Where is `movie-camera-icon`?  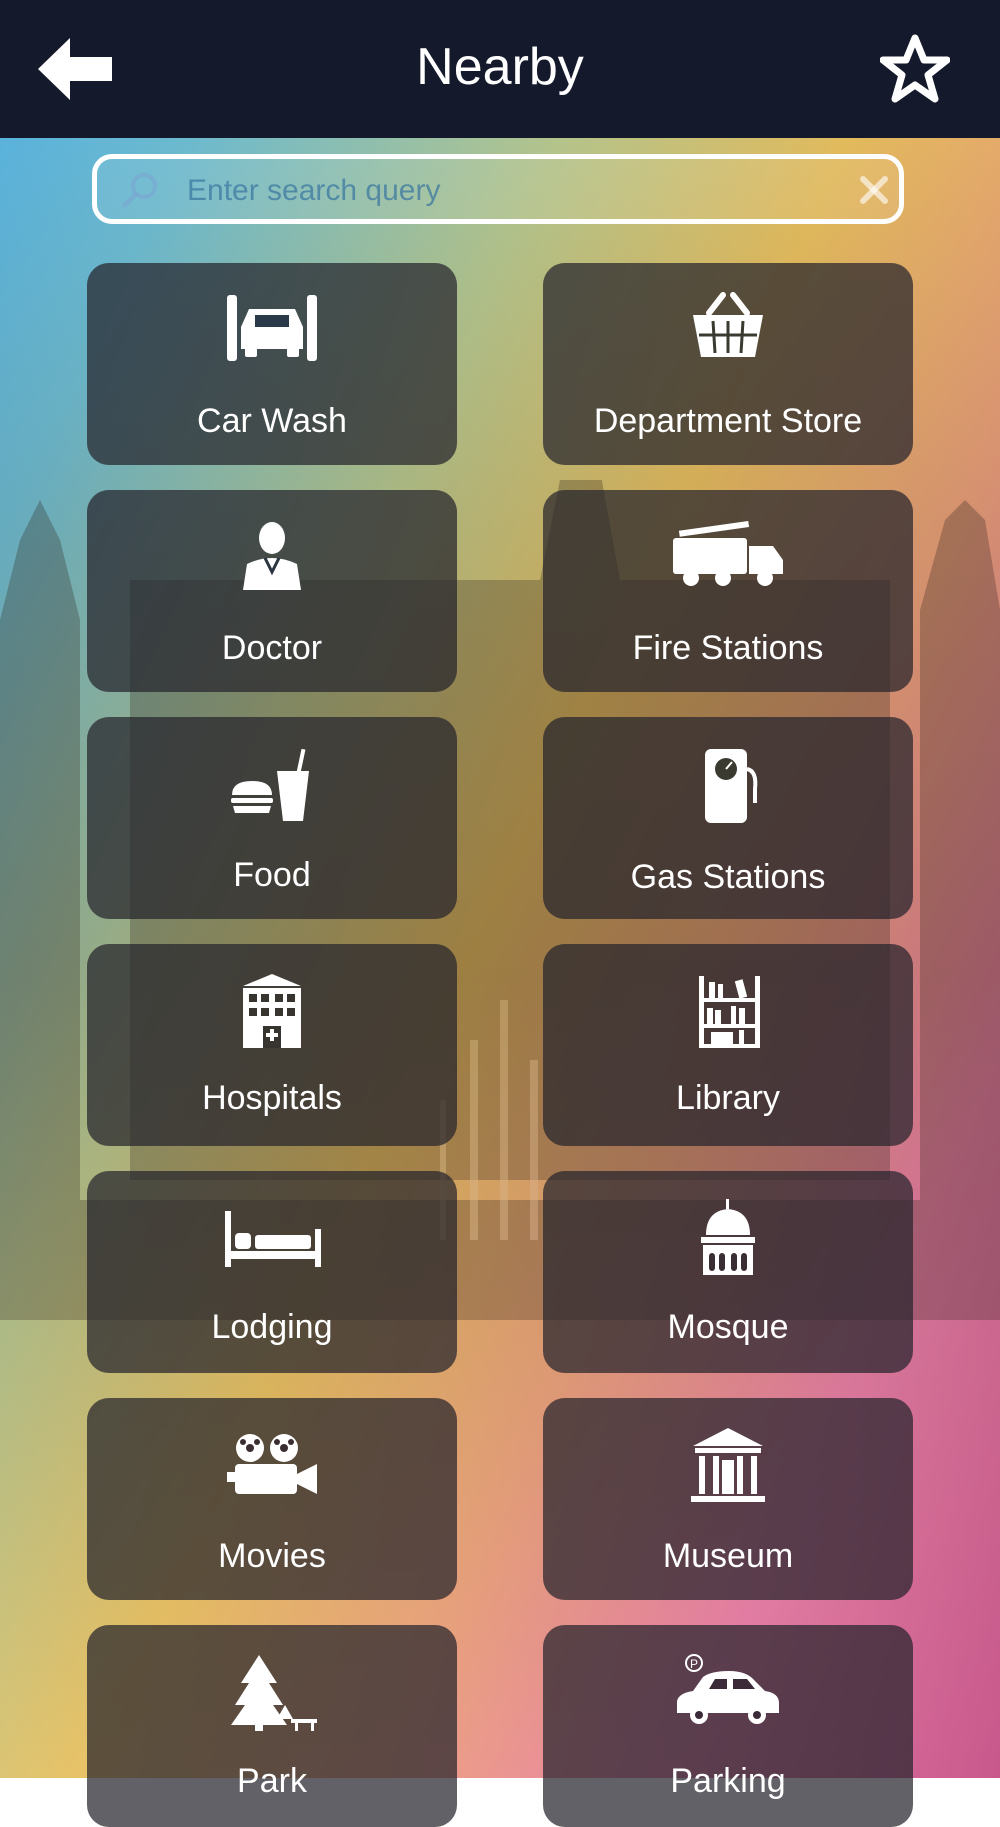
movie-camera-icon is located at coordinates (272, 1464).